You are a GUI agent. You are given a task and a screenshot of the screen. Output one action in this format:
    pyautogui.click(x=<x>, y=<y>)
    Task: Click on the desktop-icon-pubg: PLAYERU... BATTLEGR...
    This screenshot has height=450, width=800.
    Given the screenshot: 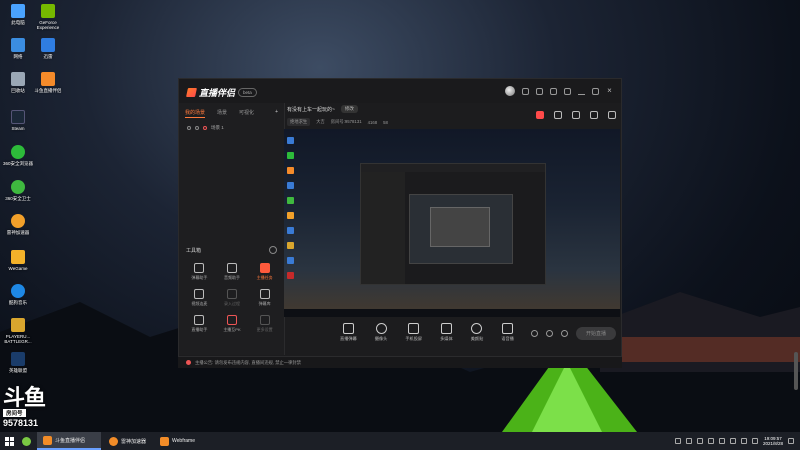 What is the action you would take?
    pyautogui.click(x=18, y=331)
    